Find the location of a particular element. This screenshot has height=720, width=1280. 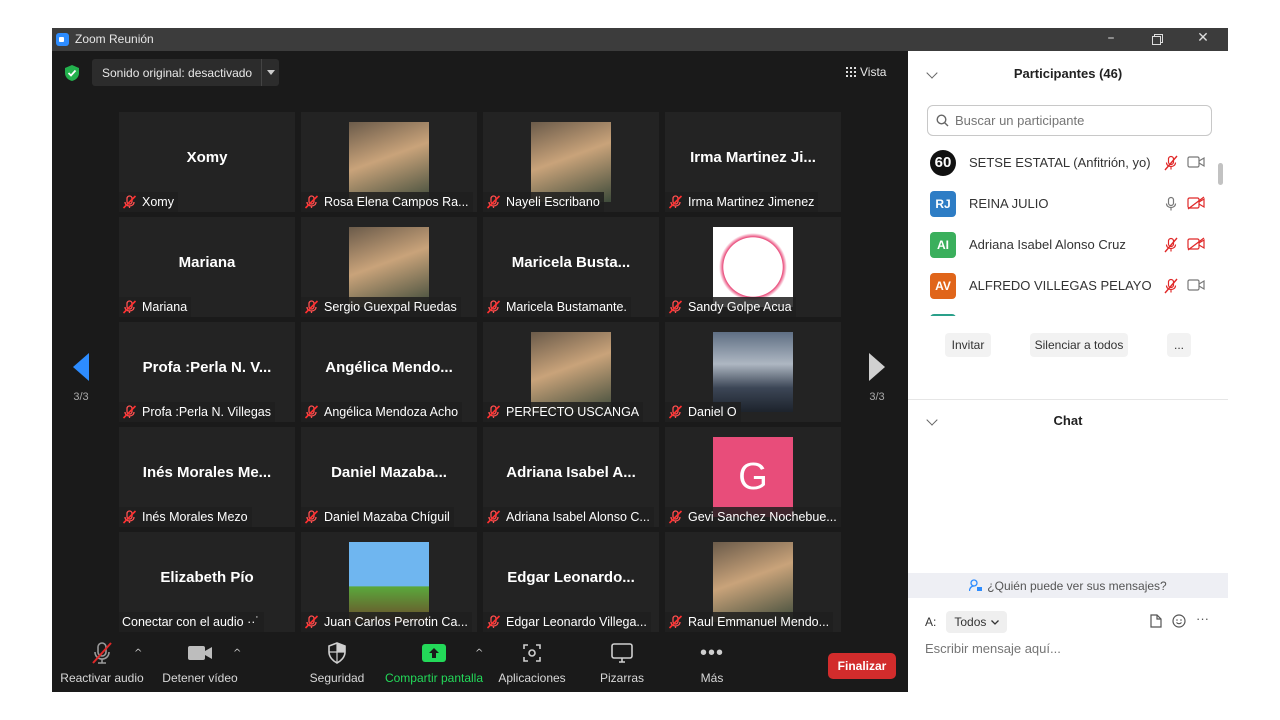

apps-button: Aplicaciones is located at coordinates (532, 664).